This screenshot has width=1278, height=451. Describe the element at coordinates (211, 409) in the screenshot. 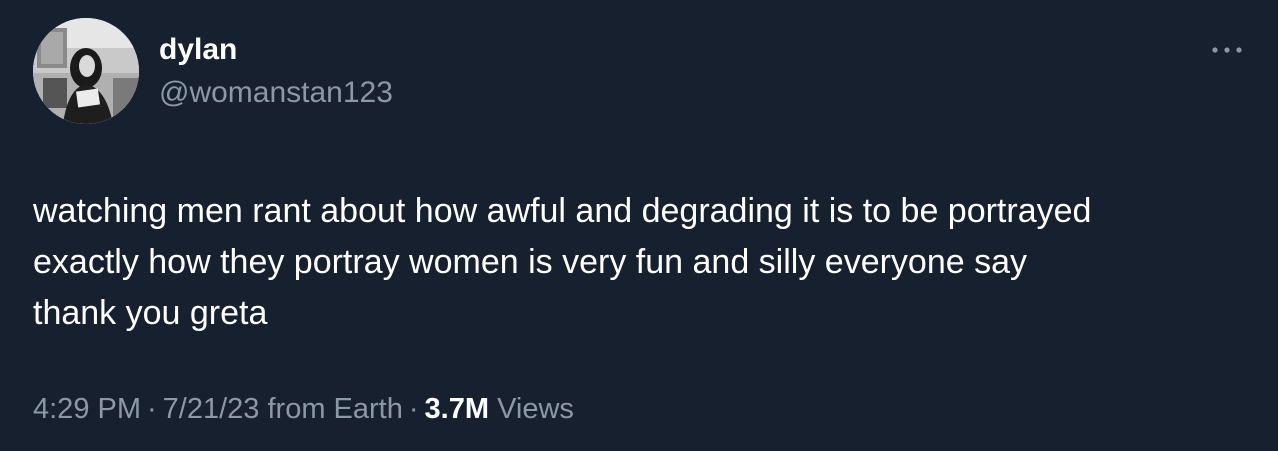

I see `tweet-date: 7/21/23` at that location.